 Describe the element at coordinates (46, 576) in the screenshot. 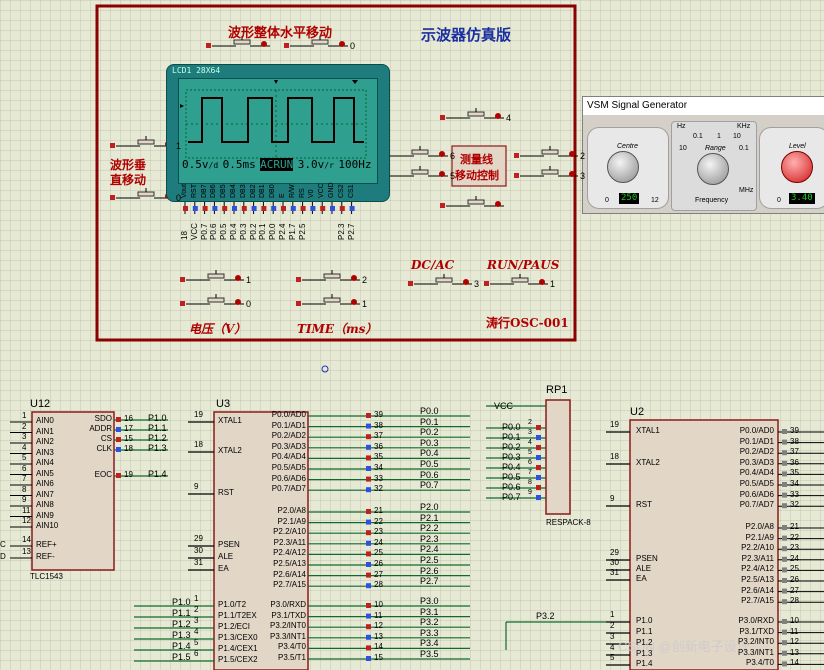

I see `u12-part: TLC1543` at that location.